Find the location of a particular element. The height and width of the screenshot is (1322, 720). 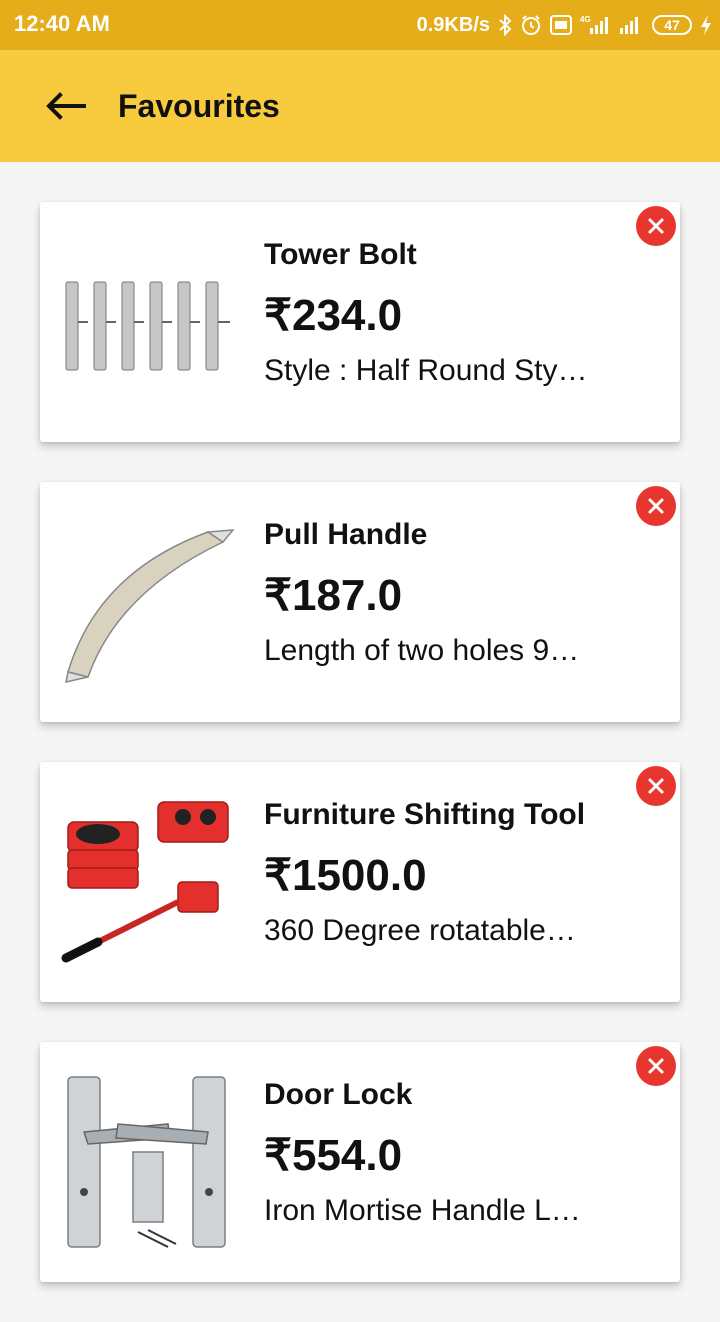

battery-level: 47 is located at coordinates (672, 25).